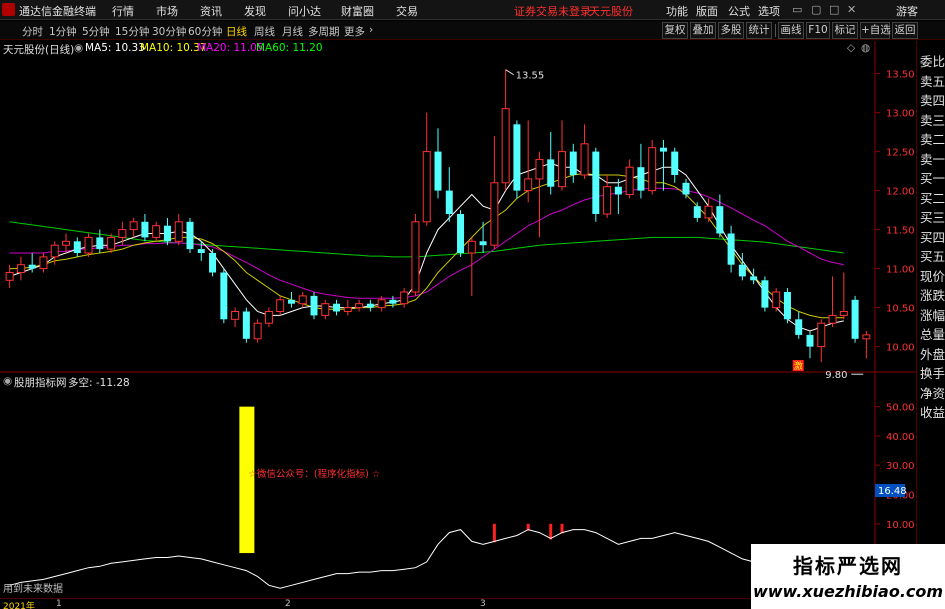 The height and width of the screenshot is (609, 945). What do you see at coordinates (900, 153) in the screenshot?
I see `y-tick-label: 12.50` at bounding box center [900, 153].